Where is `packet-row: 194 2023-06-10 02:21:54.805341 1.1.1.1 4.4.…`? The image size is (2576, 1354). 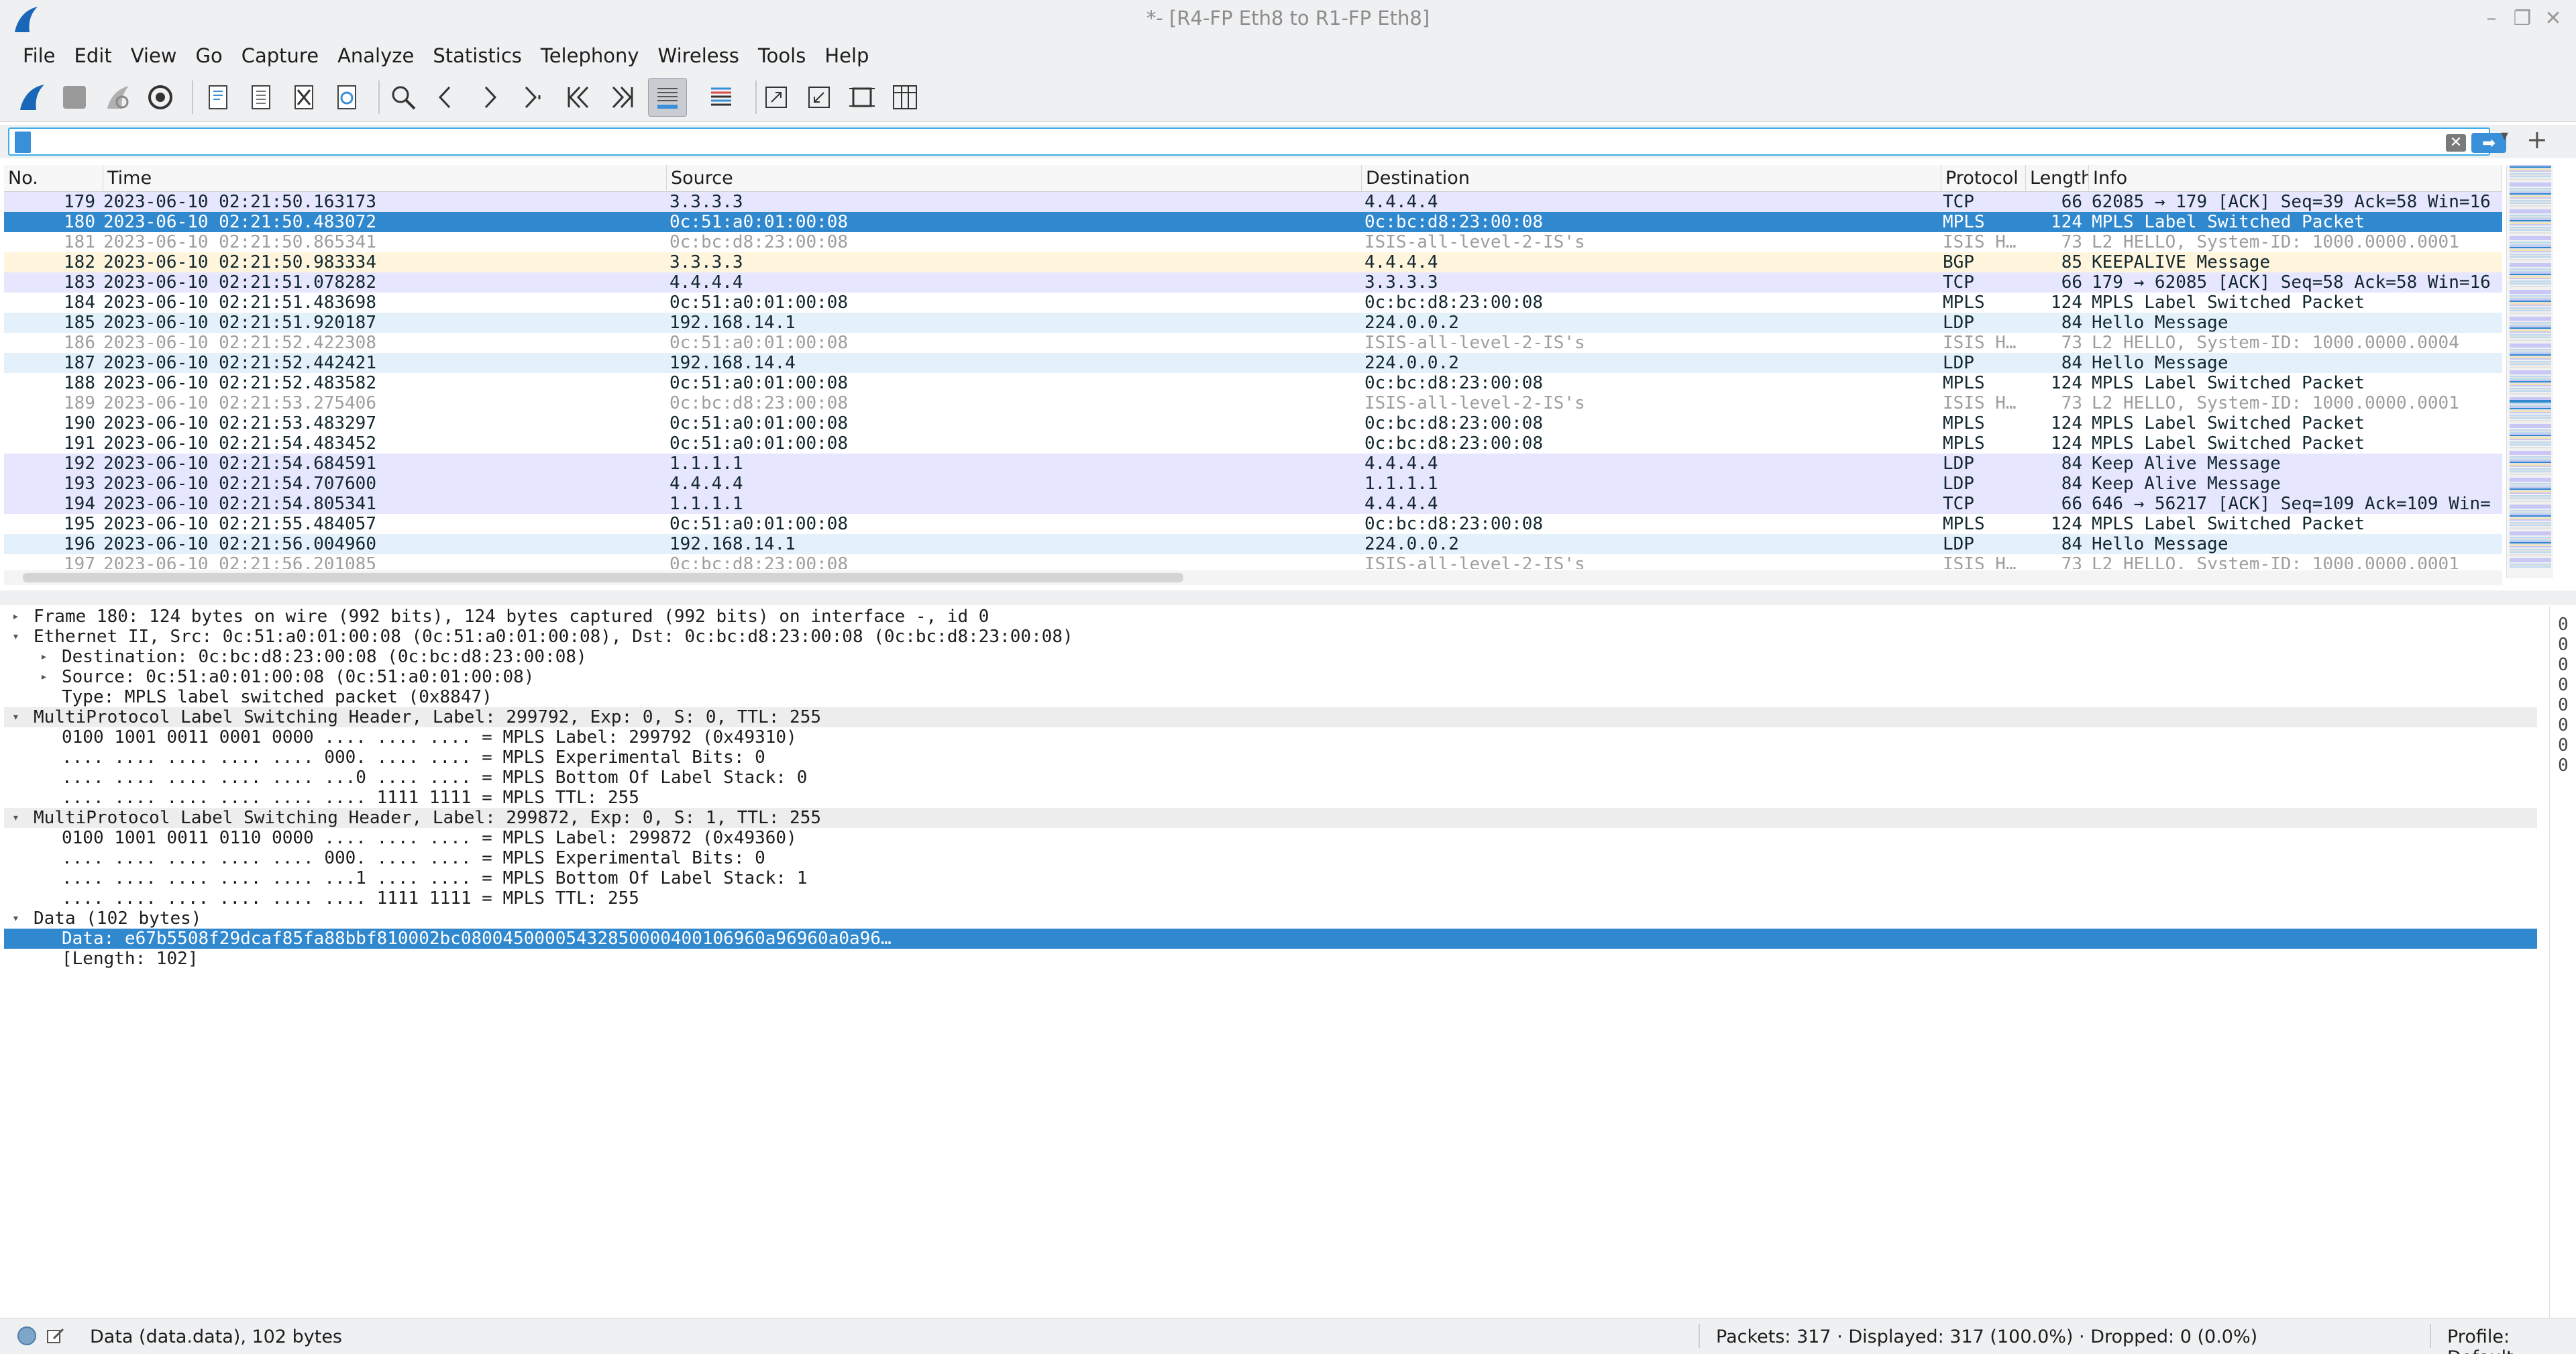
packet-row: 194 2023-06-10 02:21:54.805341 1.1.1.1 4.4.… is located at coordinates (1253, 504).